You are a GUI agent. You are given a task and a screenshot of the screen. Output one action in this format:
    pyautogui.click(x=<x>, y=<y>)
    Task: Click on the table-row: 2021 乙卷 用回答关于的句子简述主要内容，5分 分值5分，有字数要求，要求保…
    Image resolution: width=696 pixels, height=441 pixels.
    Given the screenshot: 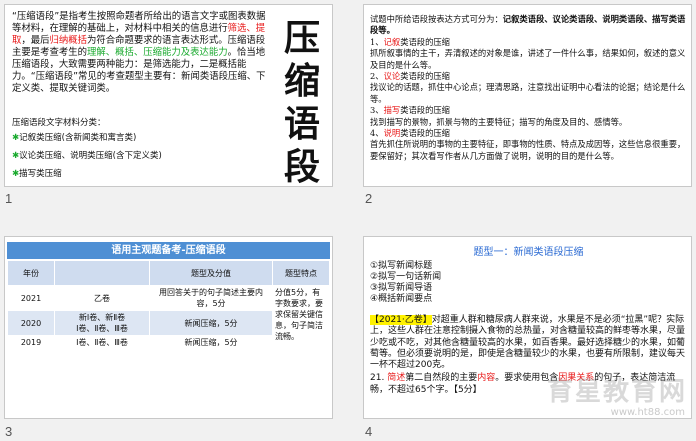 What is the action you would take?
    pyautogui.click(x=168, y=317)
    